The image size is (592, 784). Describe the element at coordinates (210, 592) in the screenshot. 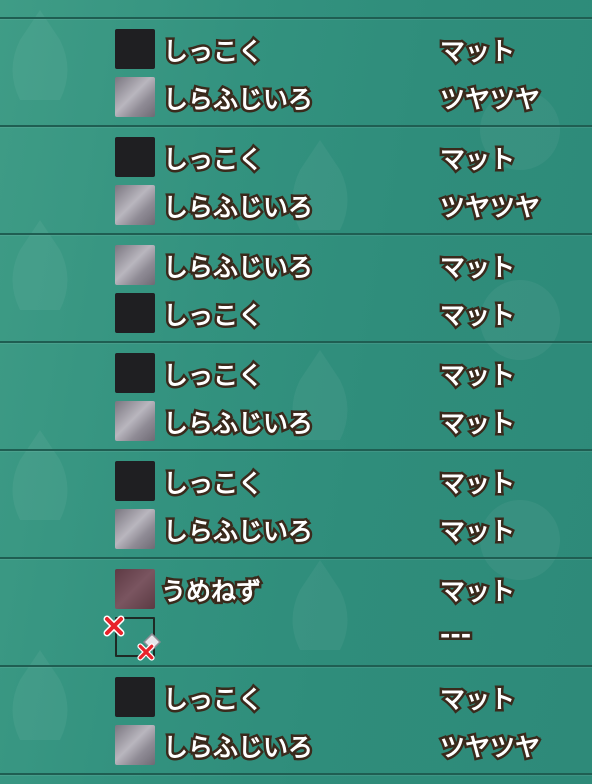

I see `color-name: うめねず` at that location.